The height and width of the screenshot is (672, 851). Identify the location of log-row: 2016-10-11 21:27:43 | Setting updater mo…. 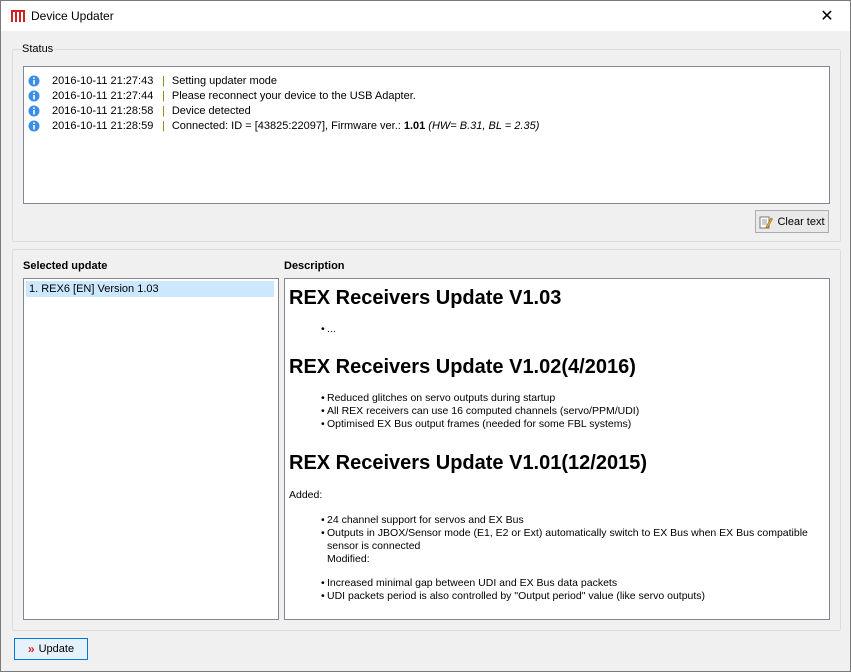
(152, 80).